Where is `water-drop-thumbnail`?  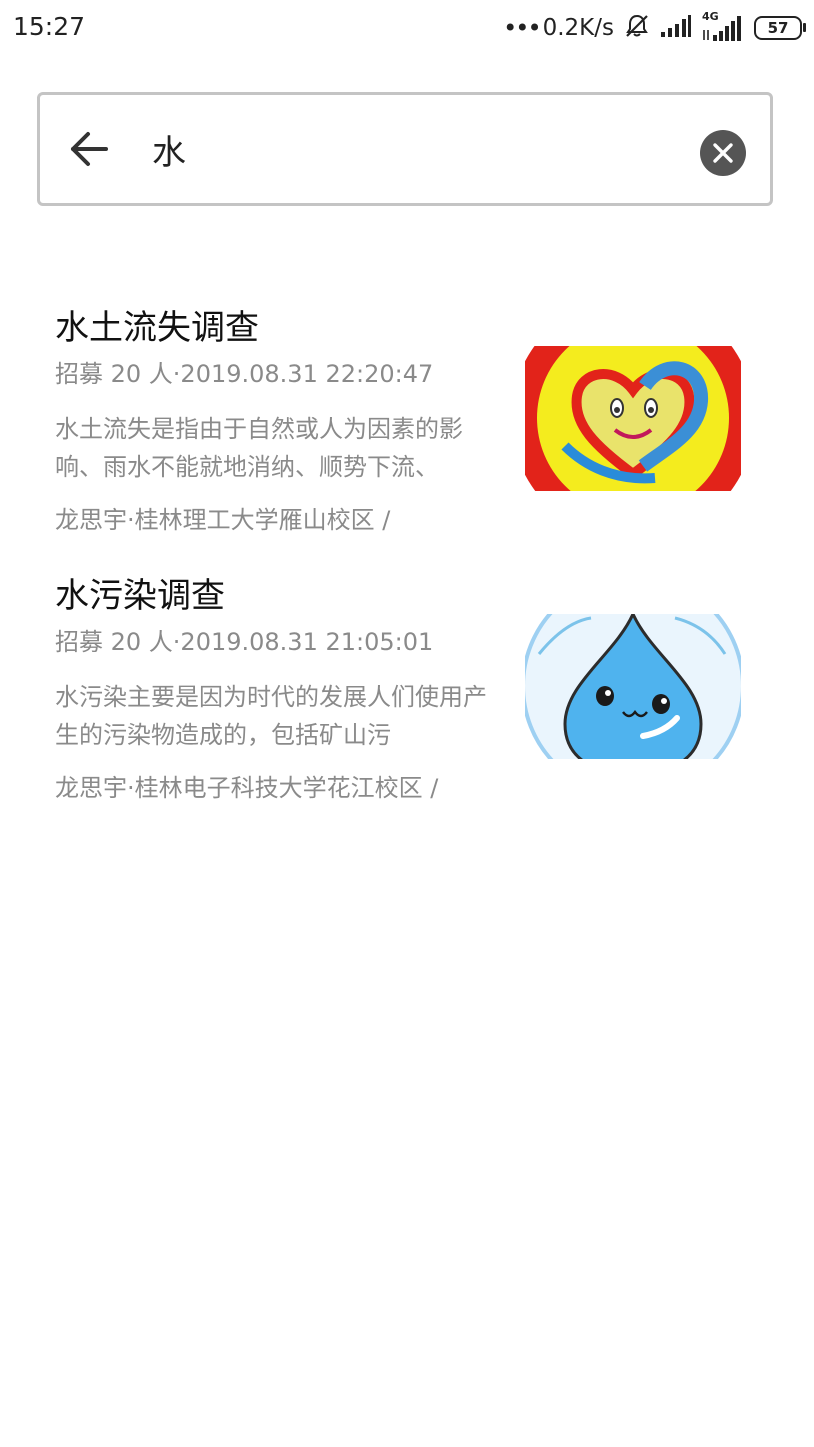 water-drop-thumbnail is located at coordinates (633, 686).